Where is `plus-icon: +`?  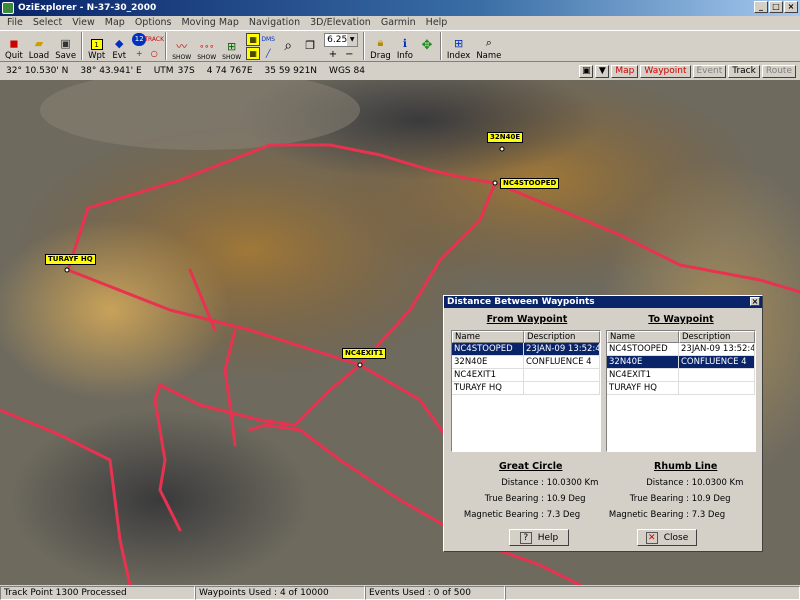 plus-icon: + is located at coordinates (139, 53).